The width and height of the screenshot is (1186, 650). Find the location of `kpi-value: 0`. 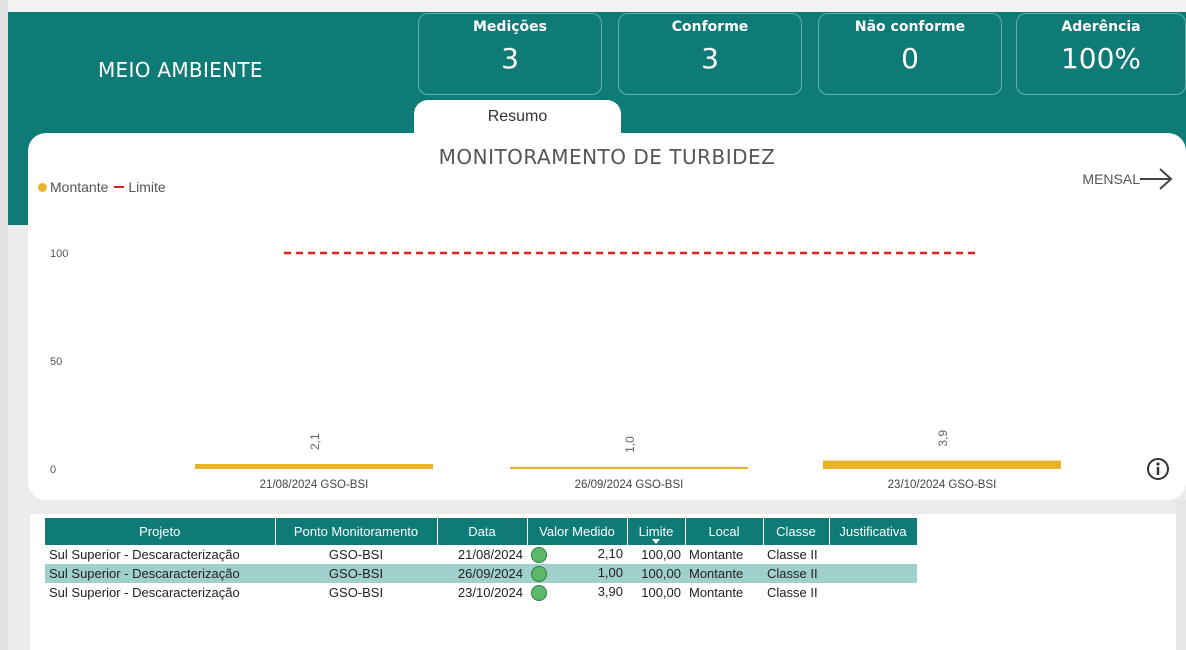

kpi-value: 0 is located at coordinates (910, 58).